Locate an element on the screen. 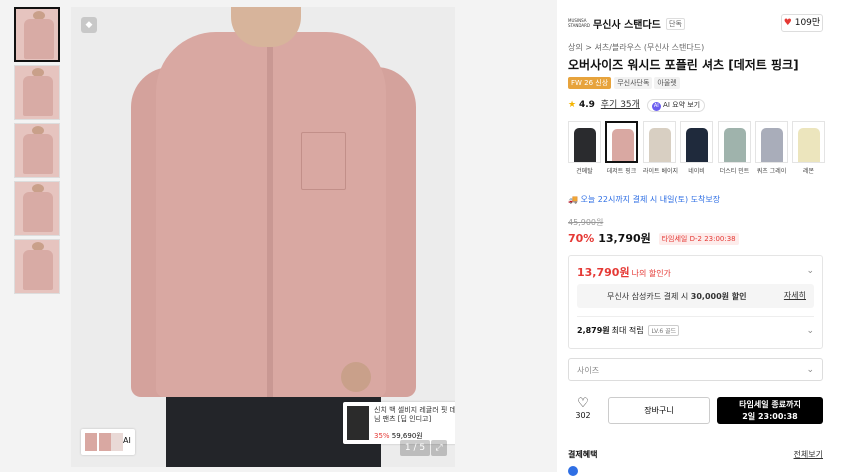  tagged-product-image is located at coordinates (358, 423).